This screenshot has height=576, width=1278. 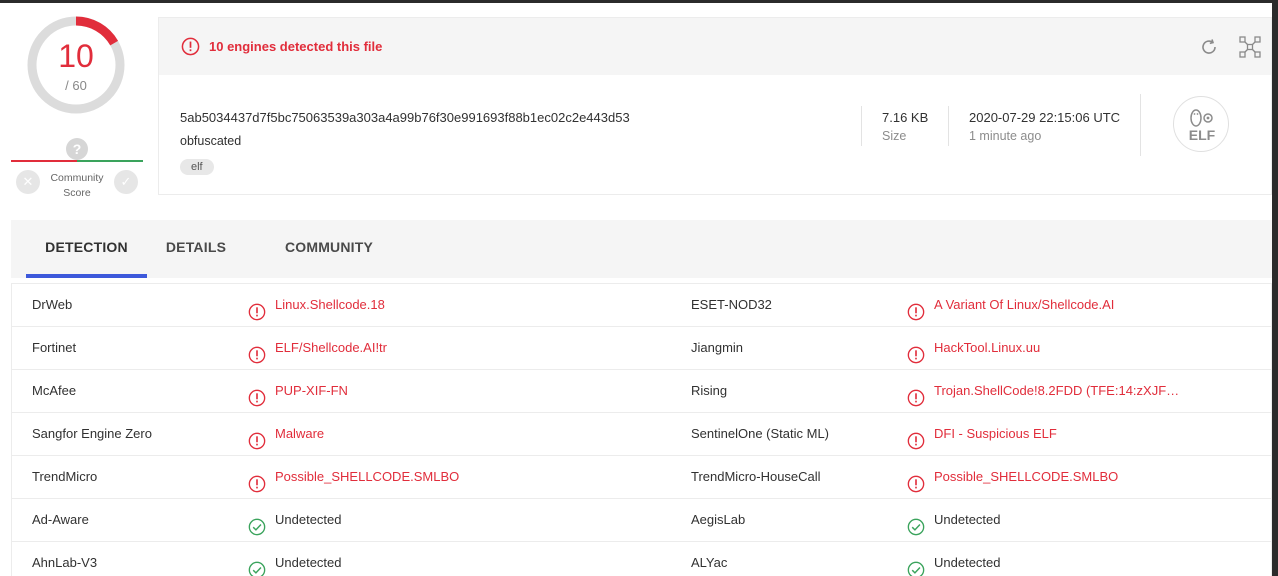 What do you see at coordinates (718, 519) in the screenshot?
I see `engine-name: AegisLab` at bounding box center [718, 519].